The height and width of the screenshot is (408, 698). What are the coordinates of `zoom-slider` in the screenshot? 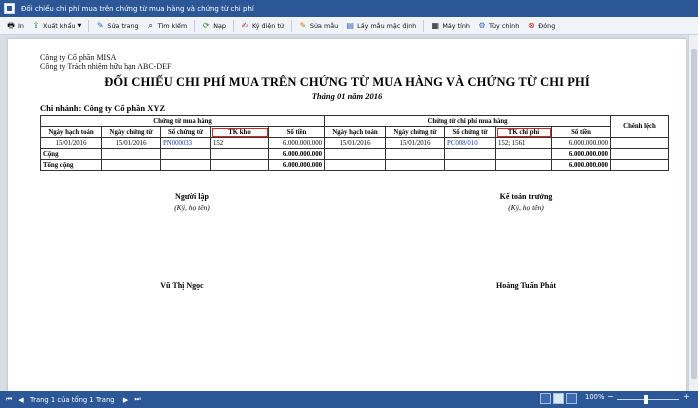 It's located at (648, 399).